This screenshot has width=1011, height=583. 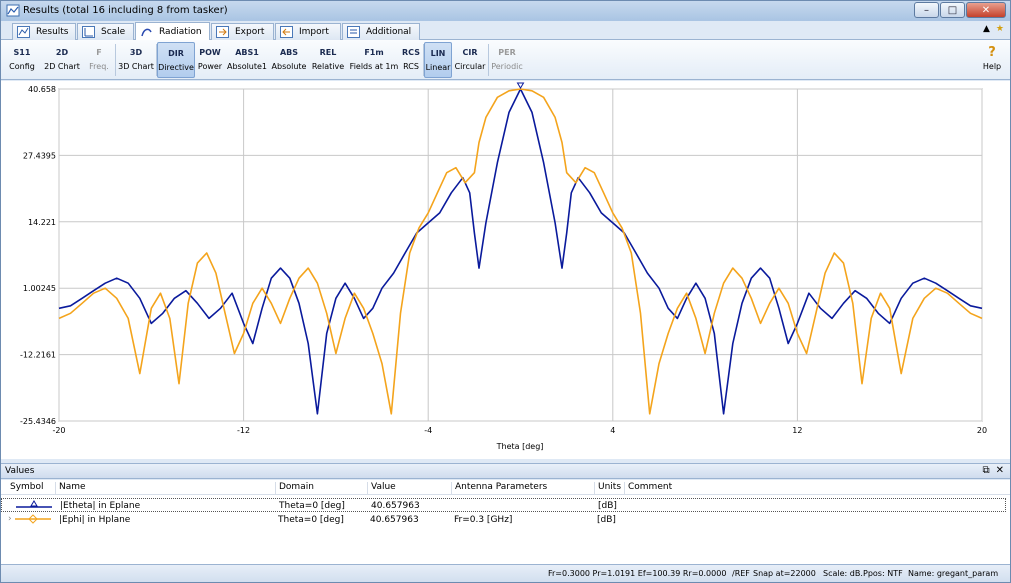 I want to click on tab-label: Export, so click(x=250, y=32).